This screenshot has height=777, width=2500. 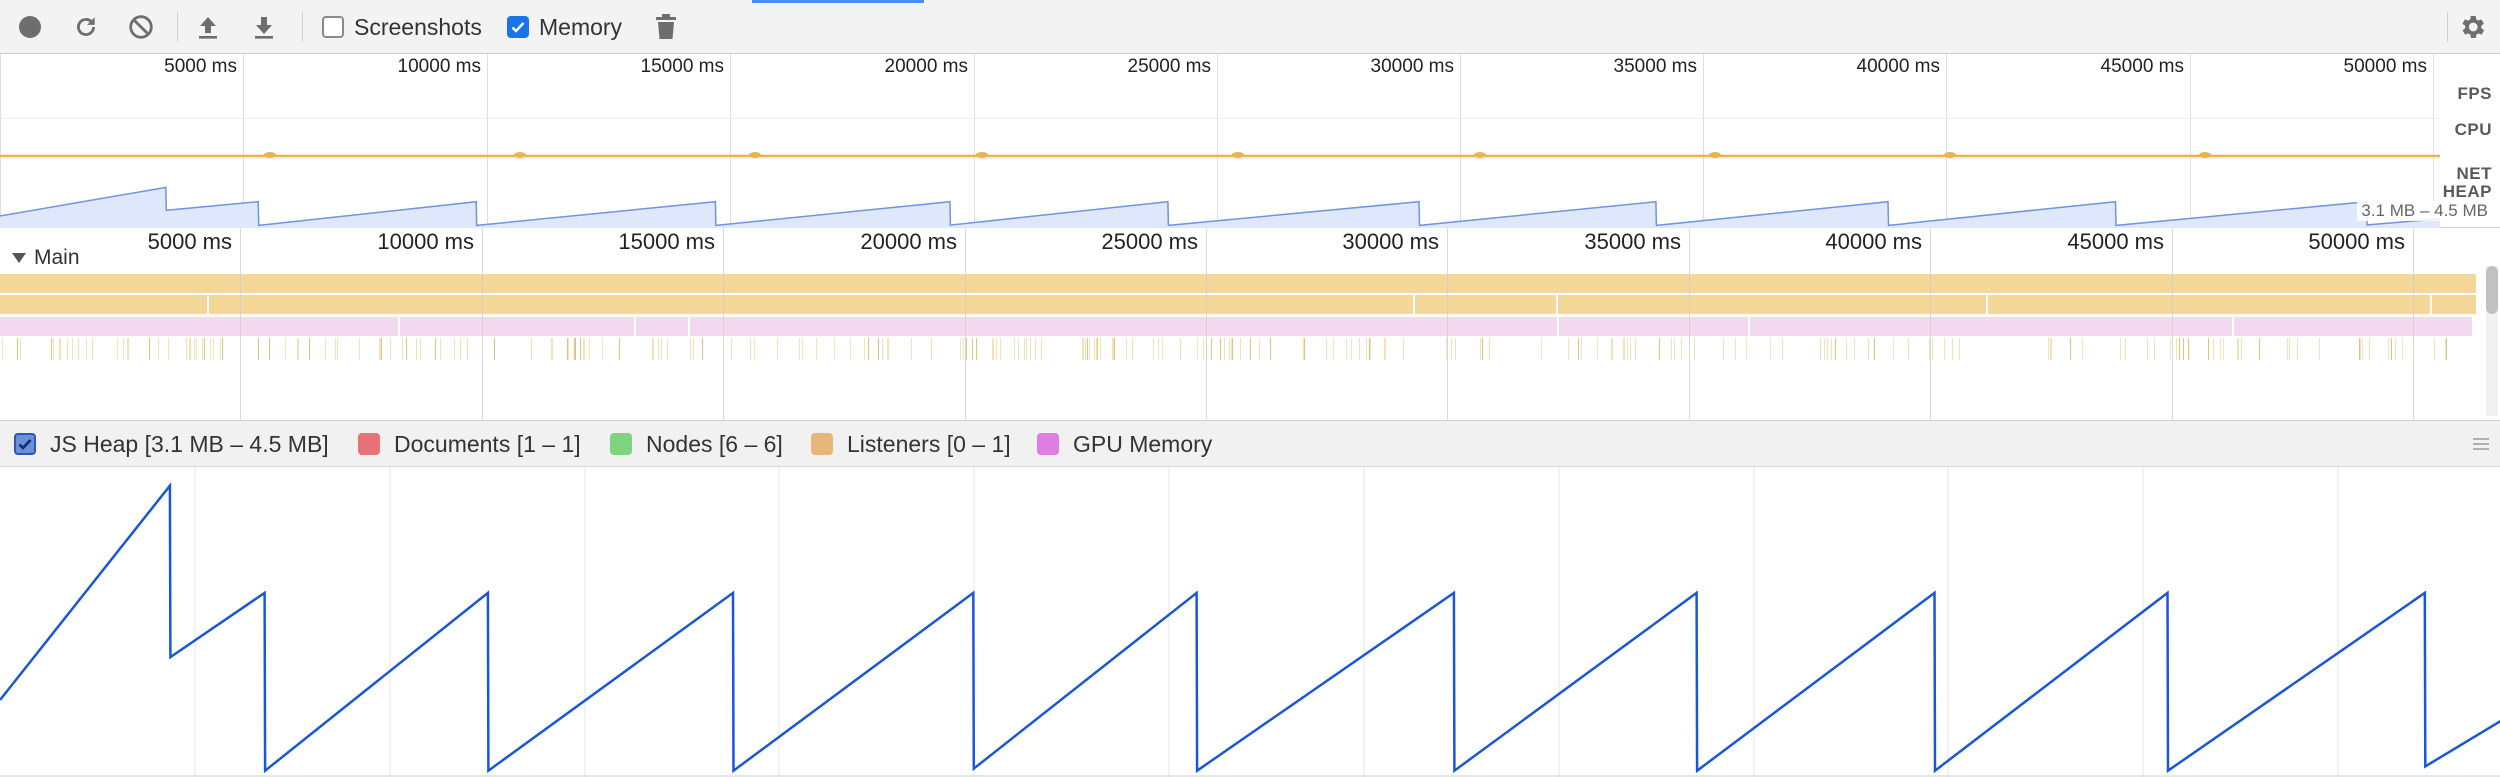 What do you see at coordinates (564, 27) in the screenshot?
I see `memory-toggle: Memory` at bounding box center [564, 27].